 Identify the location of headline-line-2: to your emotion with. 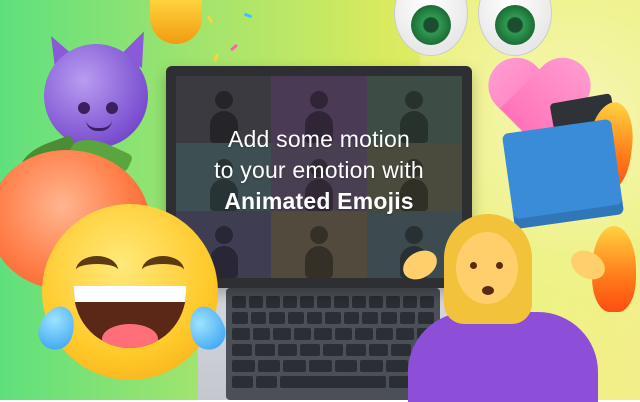
(319, 170).